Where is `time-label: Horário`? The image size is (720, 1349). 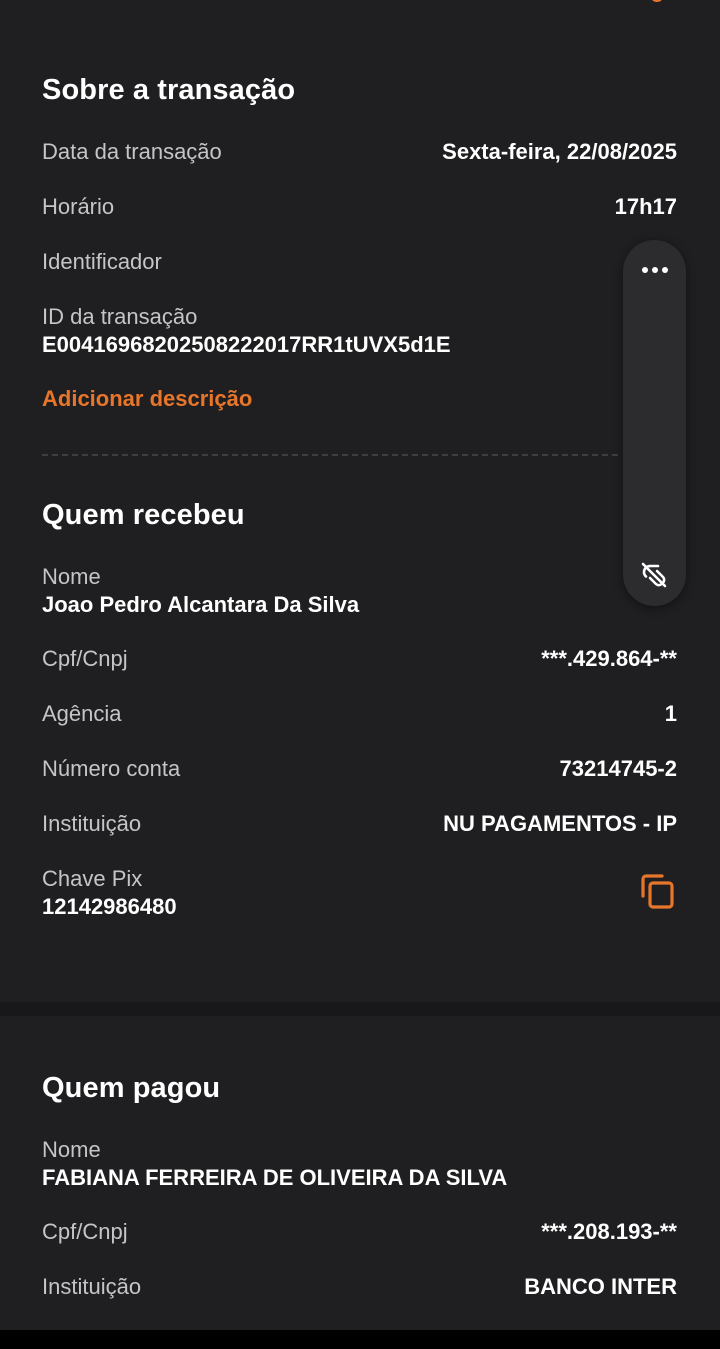 time-label: Horário is located at coordinates (78, 206).